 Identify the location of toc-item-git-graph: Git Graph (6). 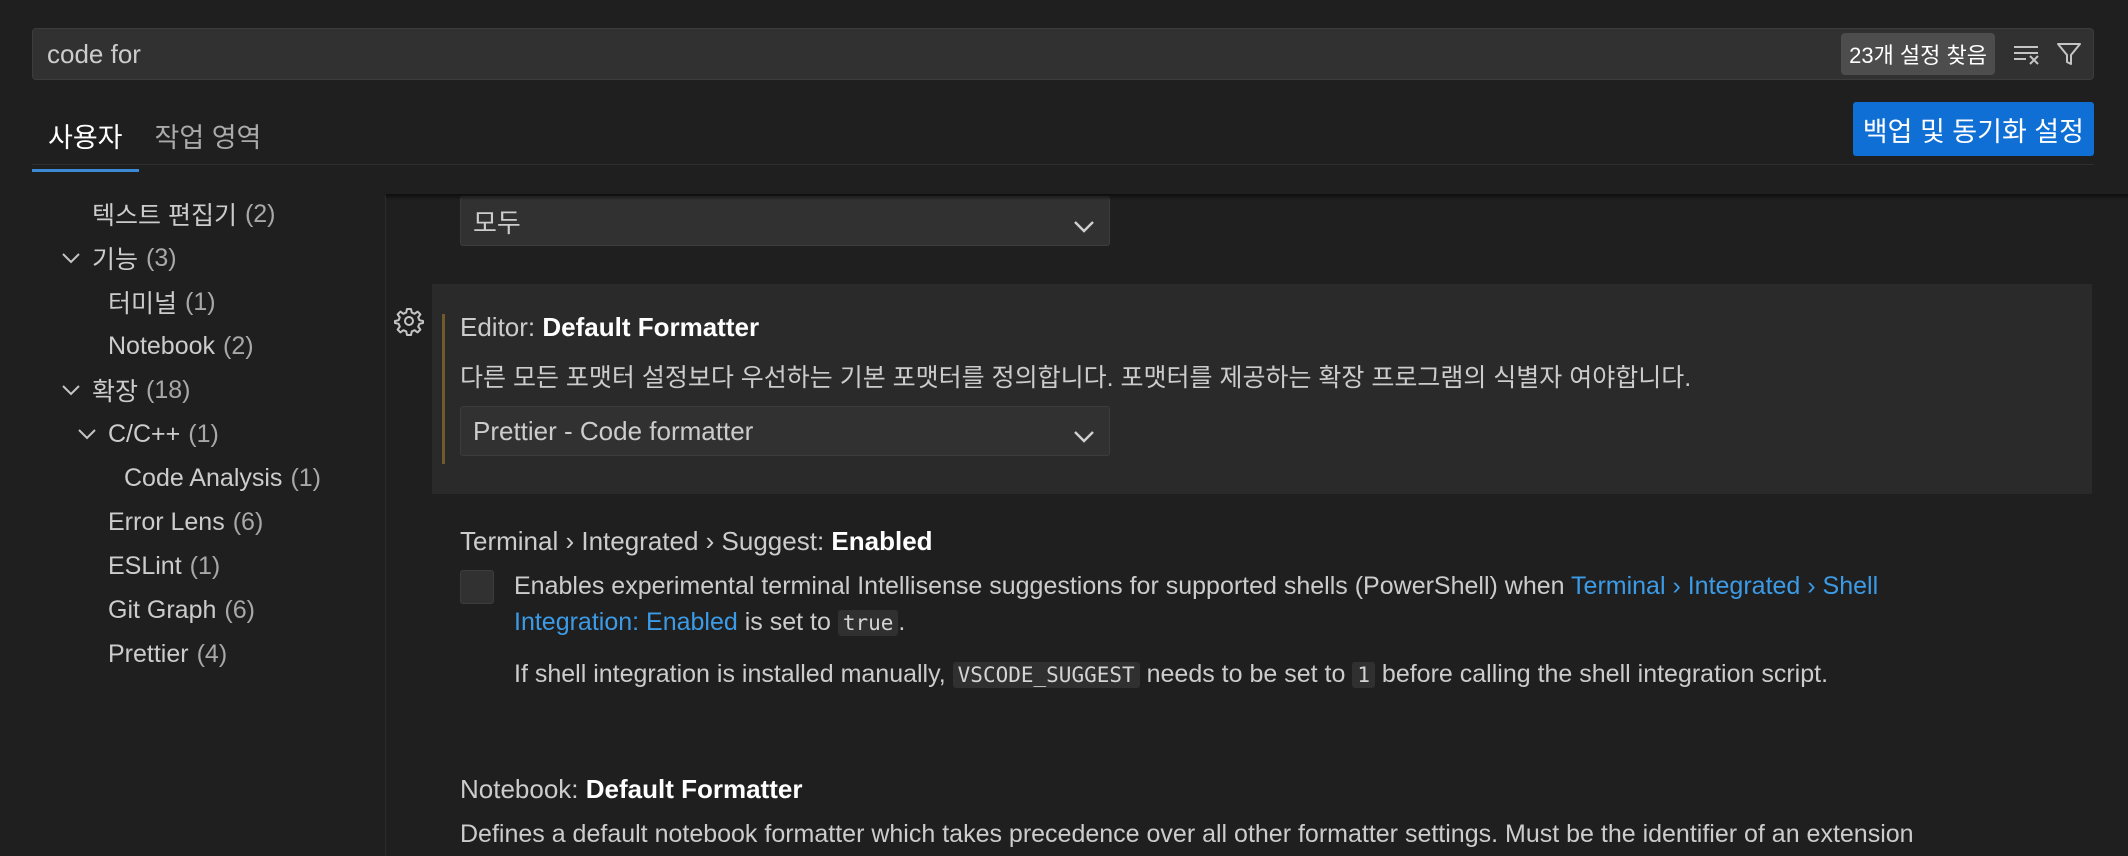
(181, 610).